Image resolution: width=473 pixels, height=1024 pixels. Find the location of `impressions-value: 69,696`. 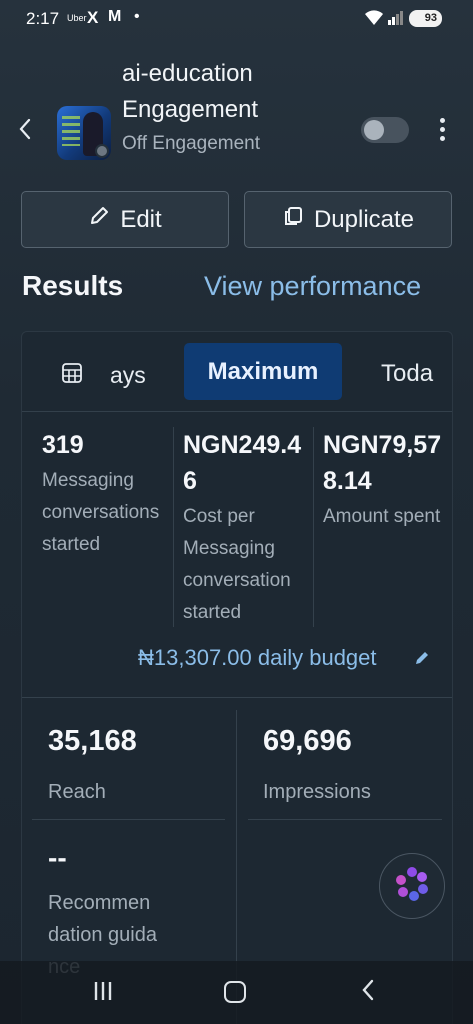

impressions-value: 69,696 is located at coordinates (307, 741).